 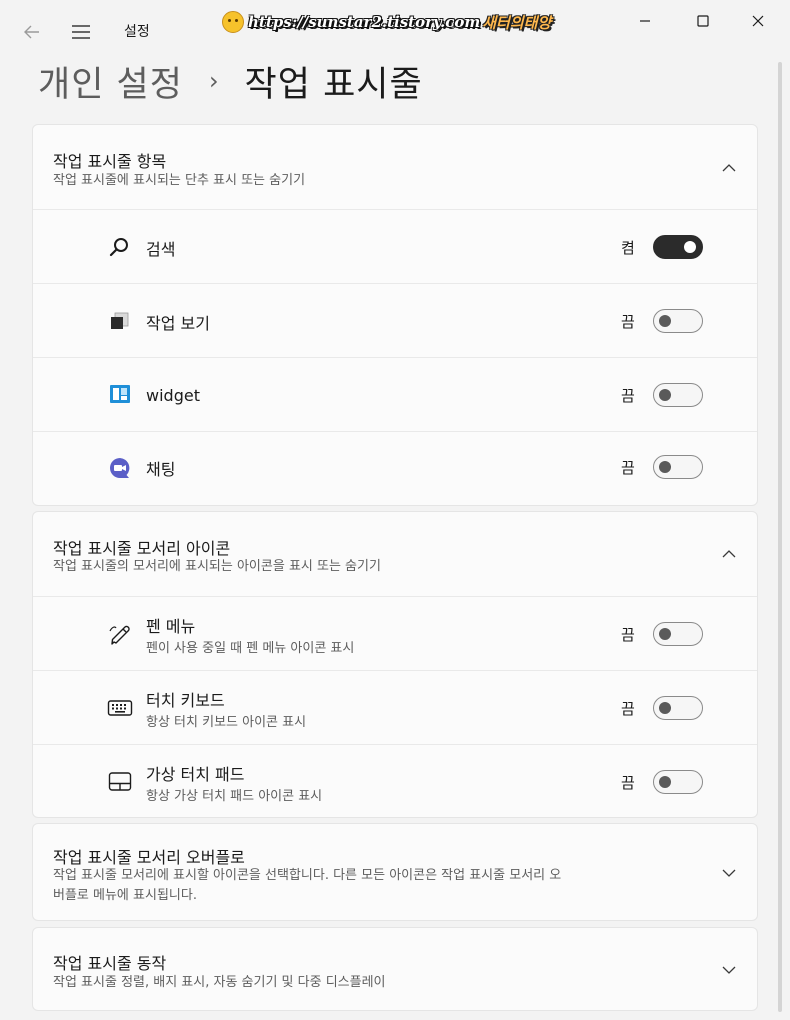 What do you see at coordinates (161, 249) in the screenshot?
I see `item-label: 검색` at bounding box center [161, 249].